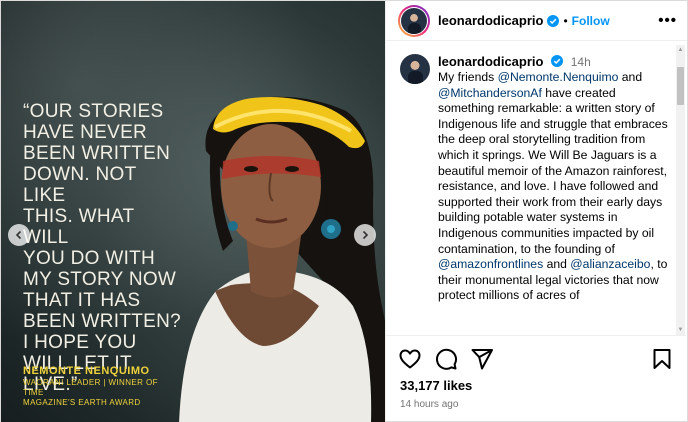 This screenshot has width=688, height=422. Describe the element at coordinates (610, 264) in the screenshot. I see `mention-link: @alianzaceibo` at that location.